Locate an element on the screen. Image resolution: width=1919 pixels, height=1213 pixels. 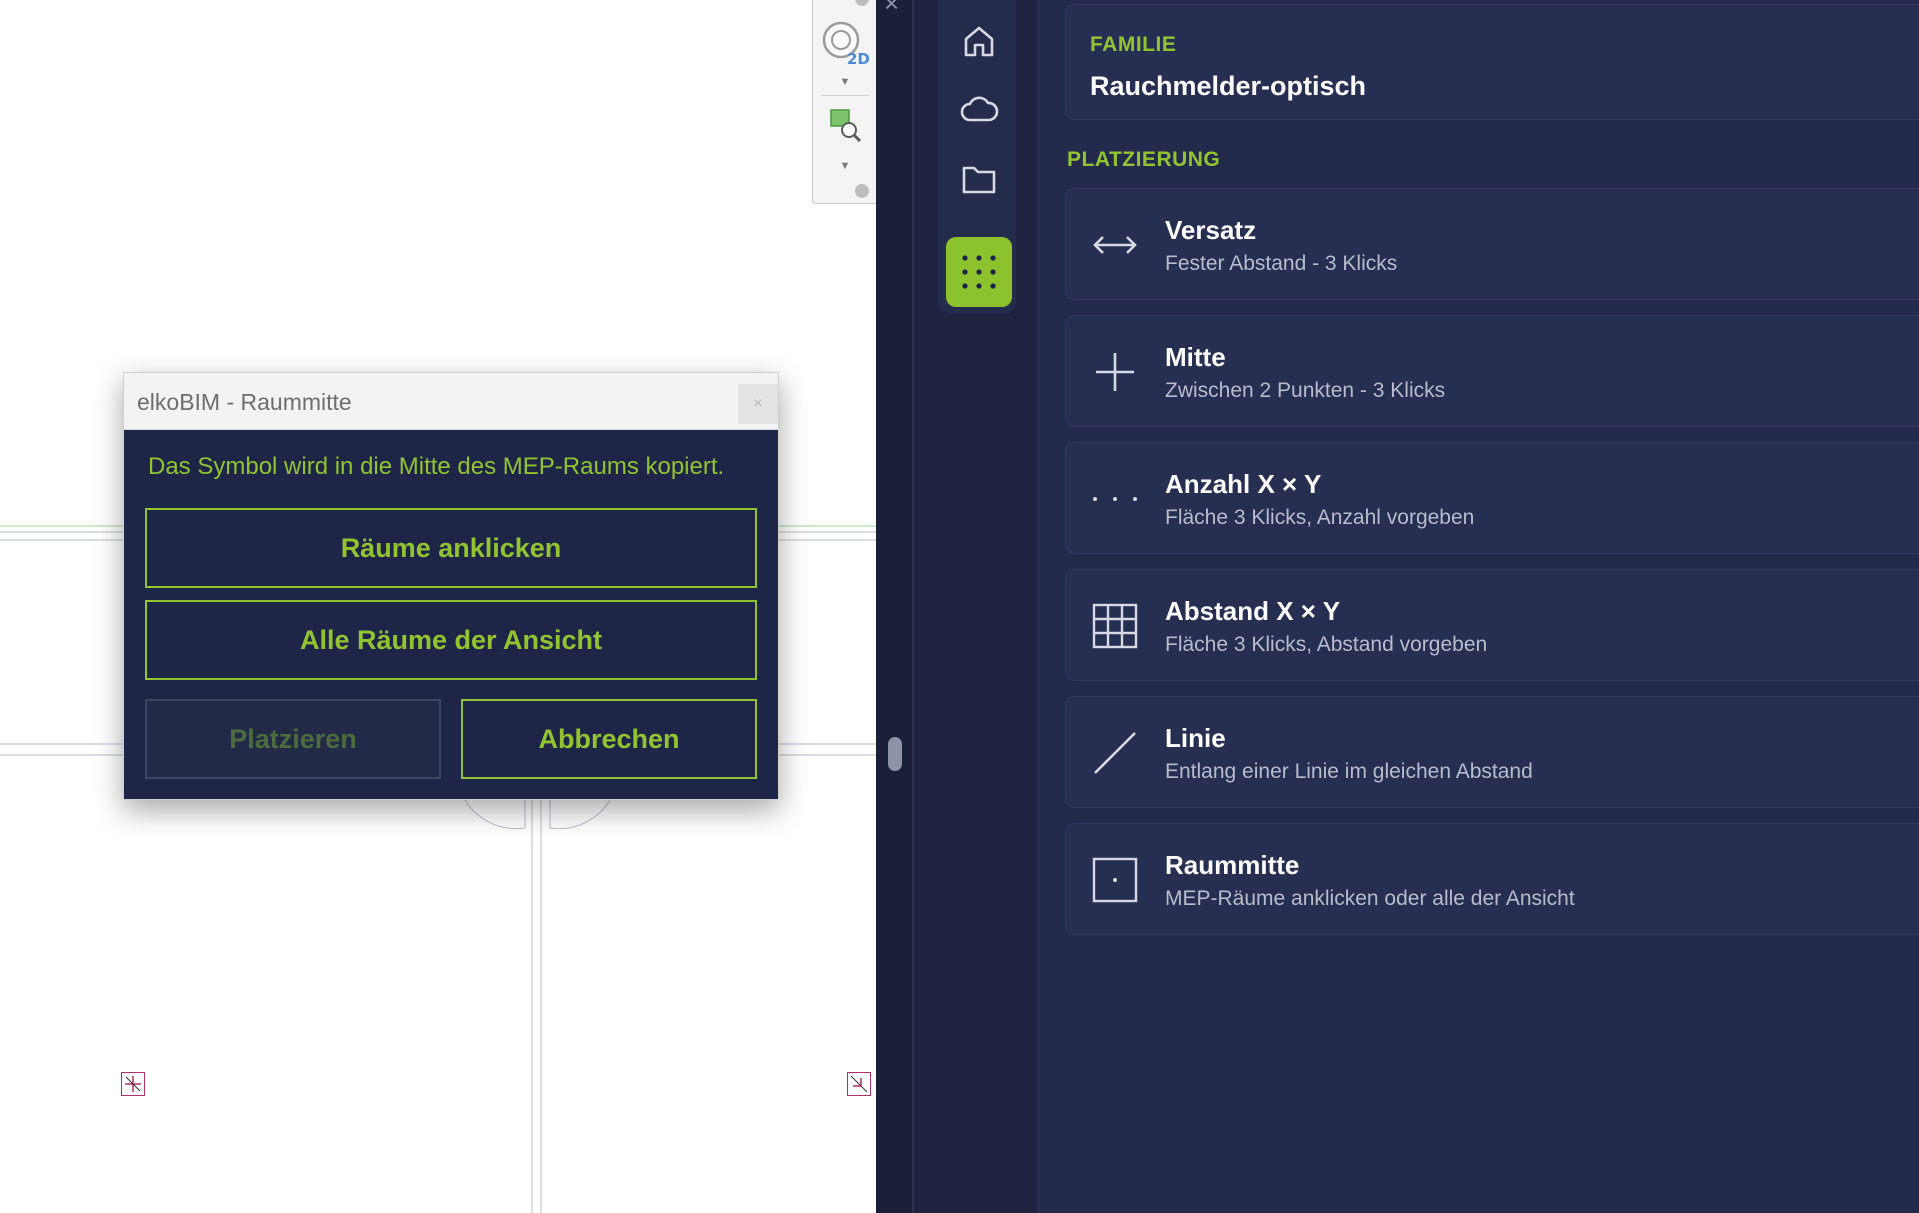
family-value: Rauchmelder-optisch is located at coordinates (1228, 86).